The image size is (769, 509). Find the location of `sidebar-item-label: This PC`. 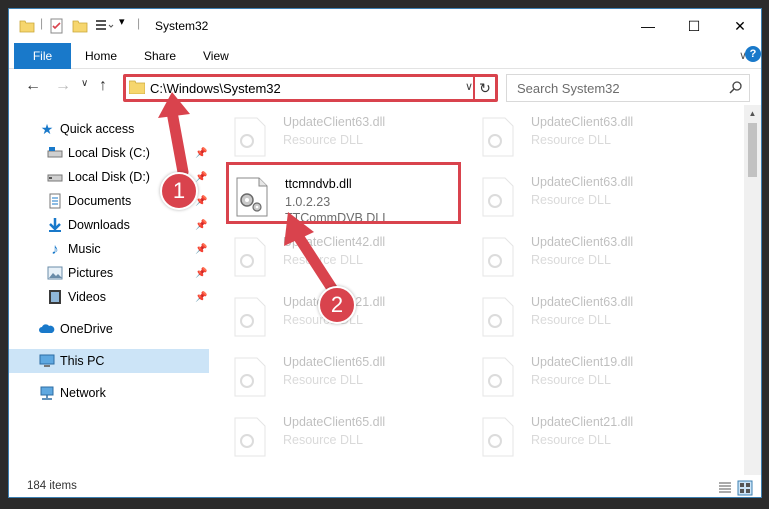

sidebar-item-label: This PC is located at coordinates (82, 361).